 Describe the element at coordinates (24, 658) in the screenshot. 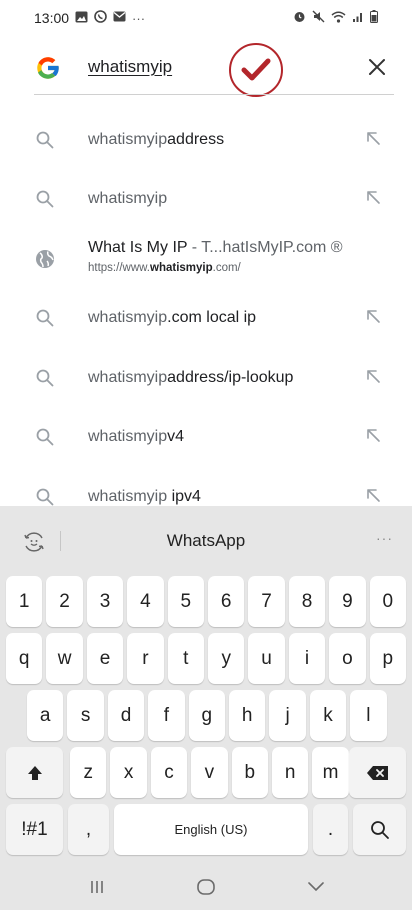

I see `key-q: q` at that location.